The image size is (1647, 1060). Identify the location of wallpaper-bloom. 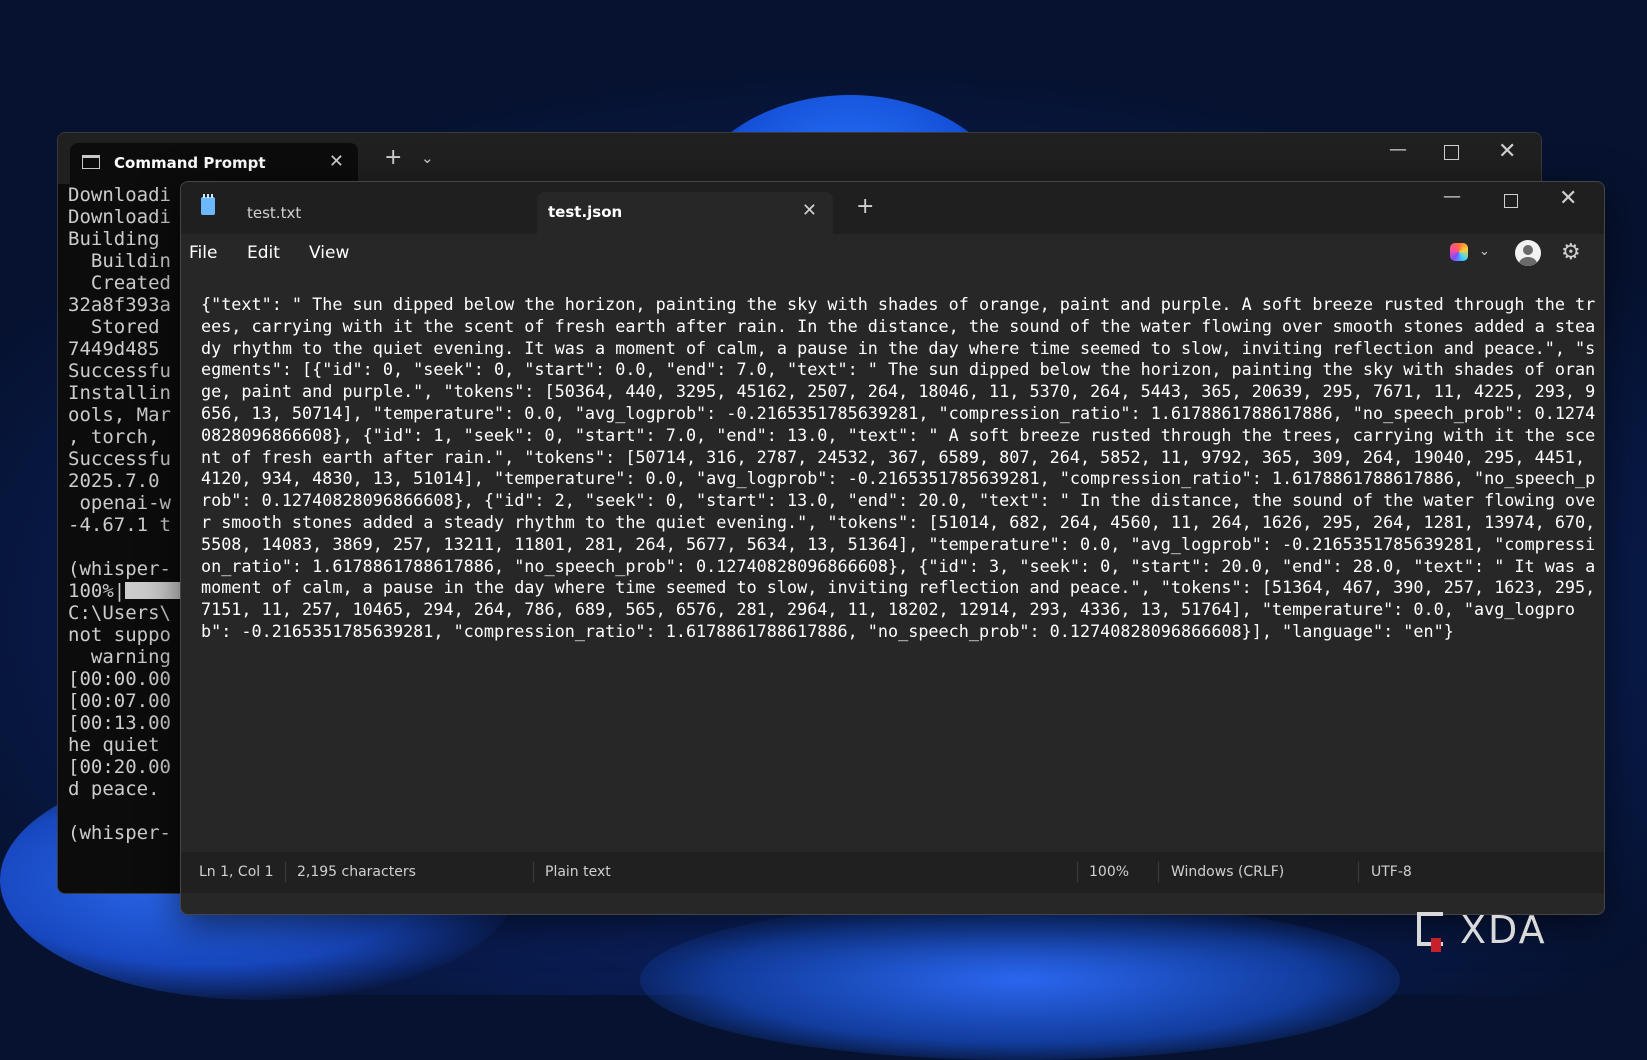
(1020, 980).